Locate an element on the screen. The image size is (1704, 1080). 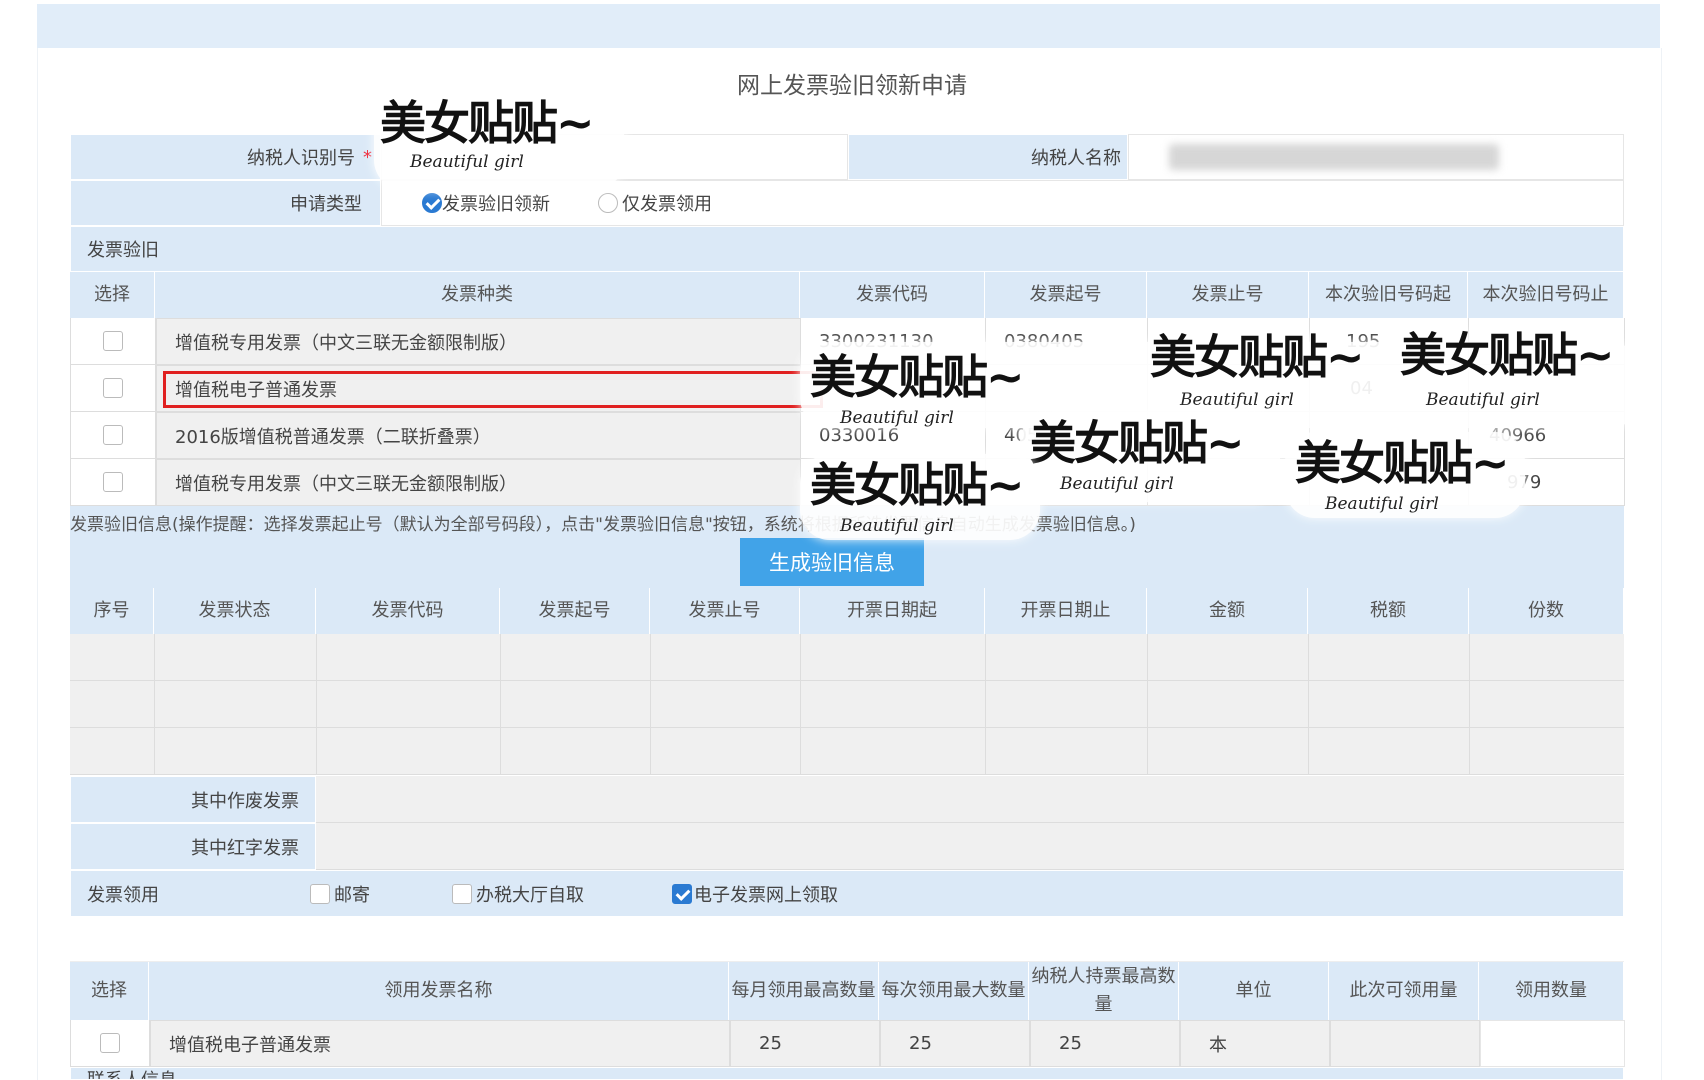
result-table-body is located at coordinates (847, 704).